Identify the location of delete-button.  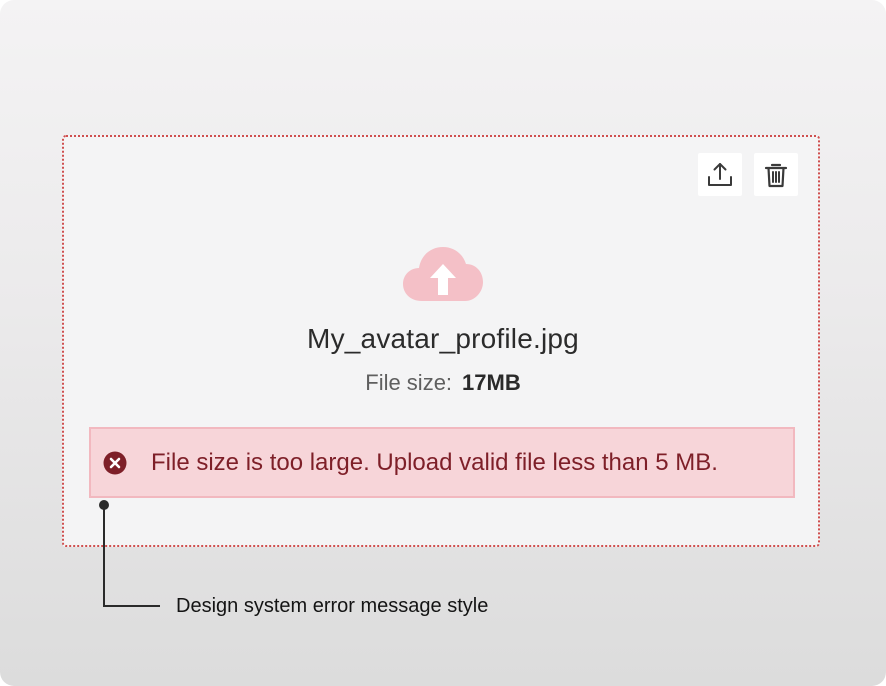
(776, 174).